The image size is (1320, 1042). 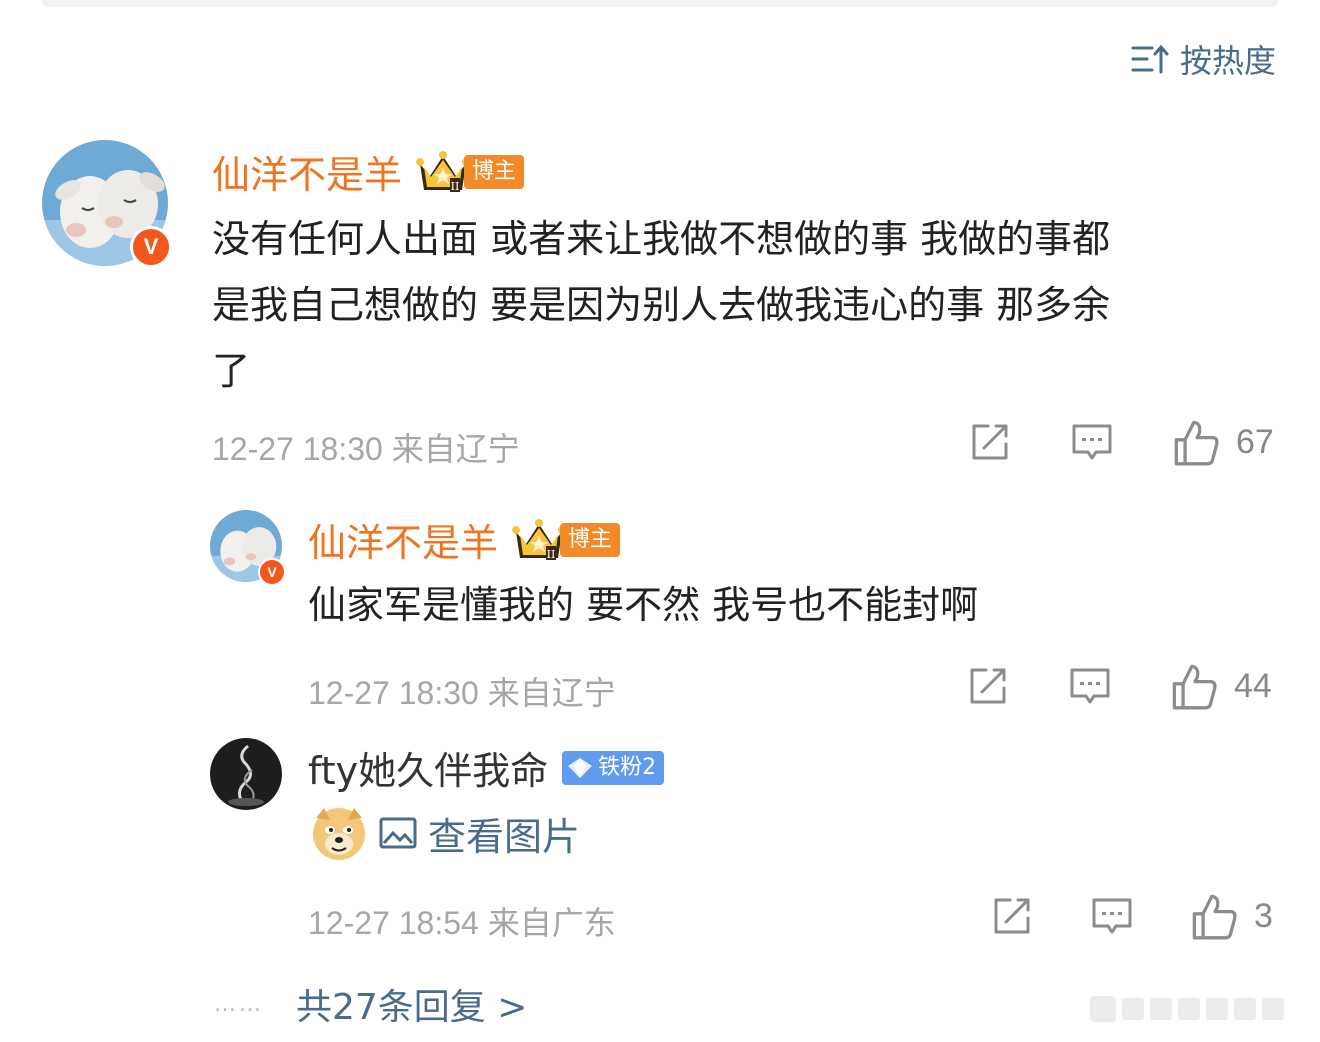 What do you see at coordinates (661, 239) in the screenshot?
I see `comment-text-line: 没有任何人出面 或者来让我做不想做的事 我做的事都` at bounding box center [661, 239].